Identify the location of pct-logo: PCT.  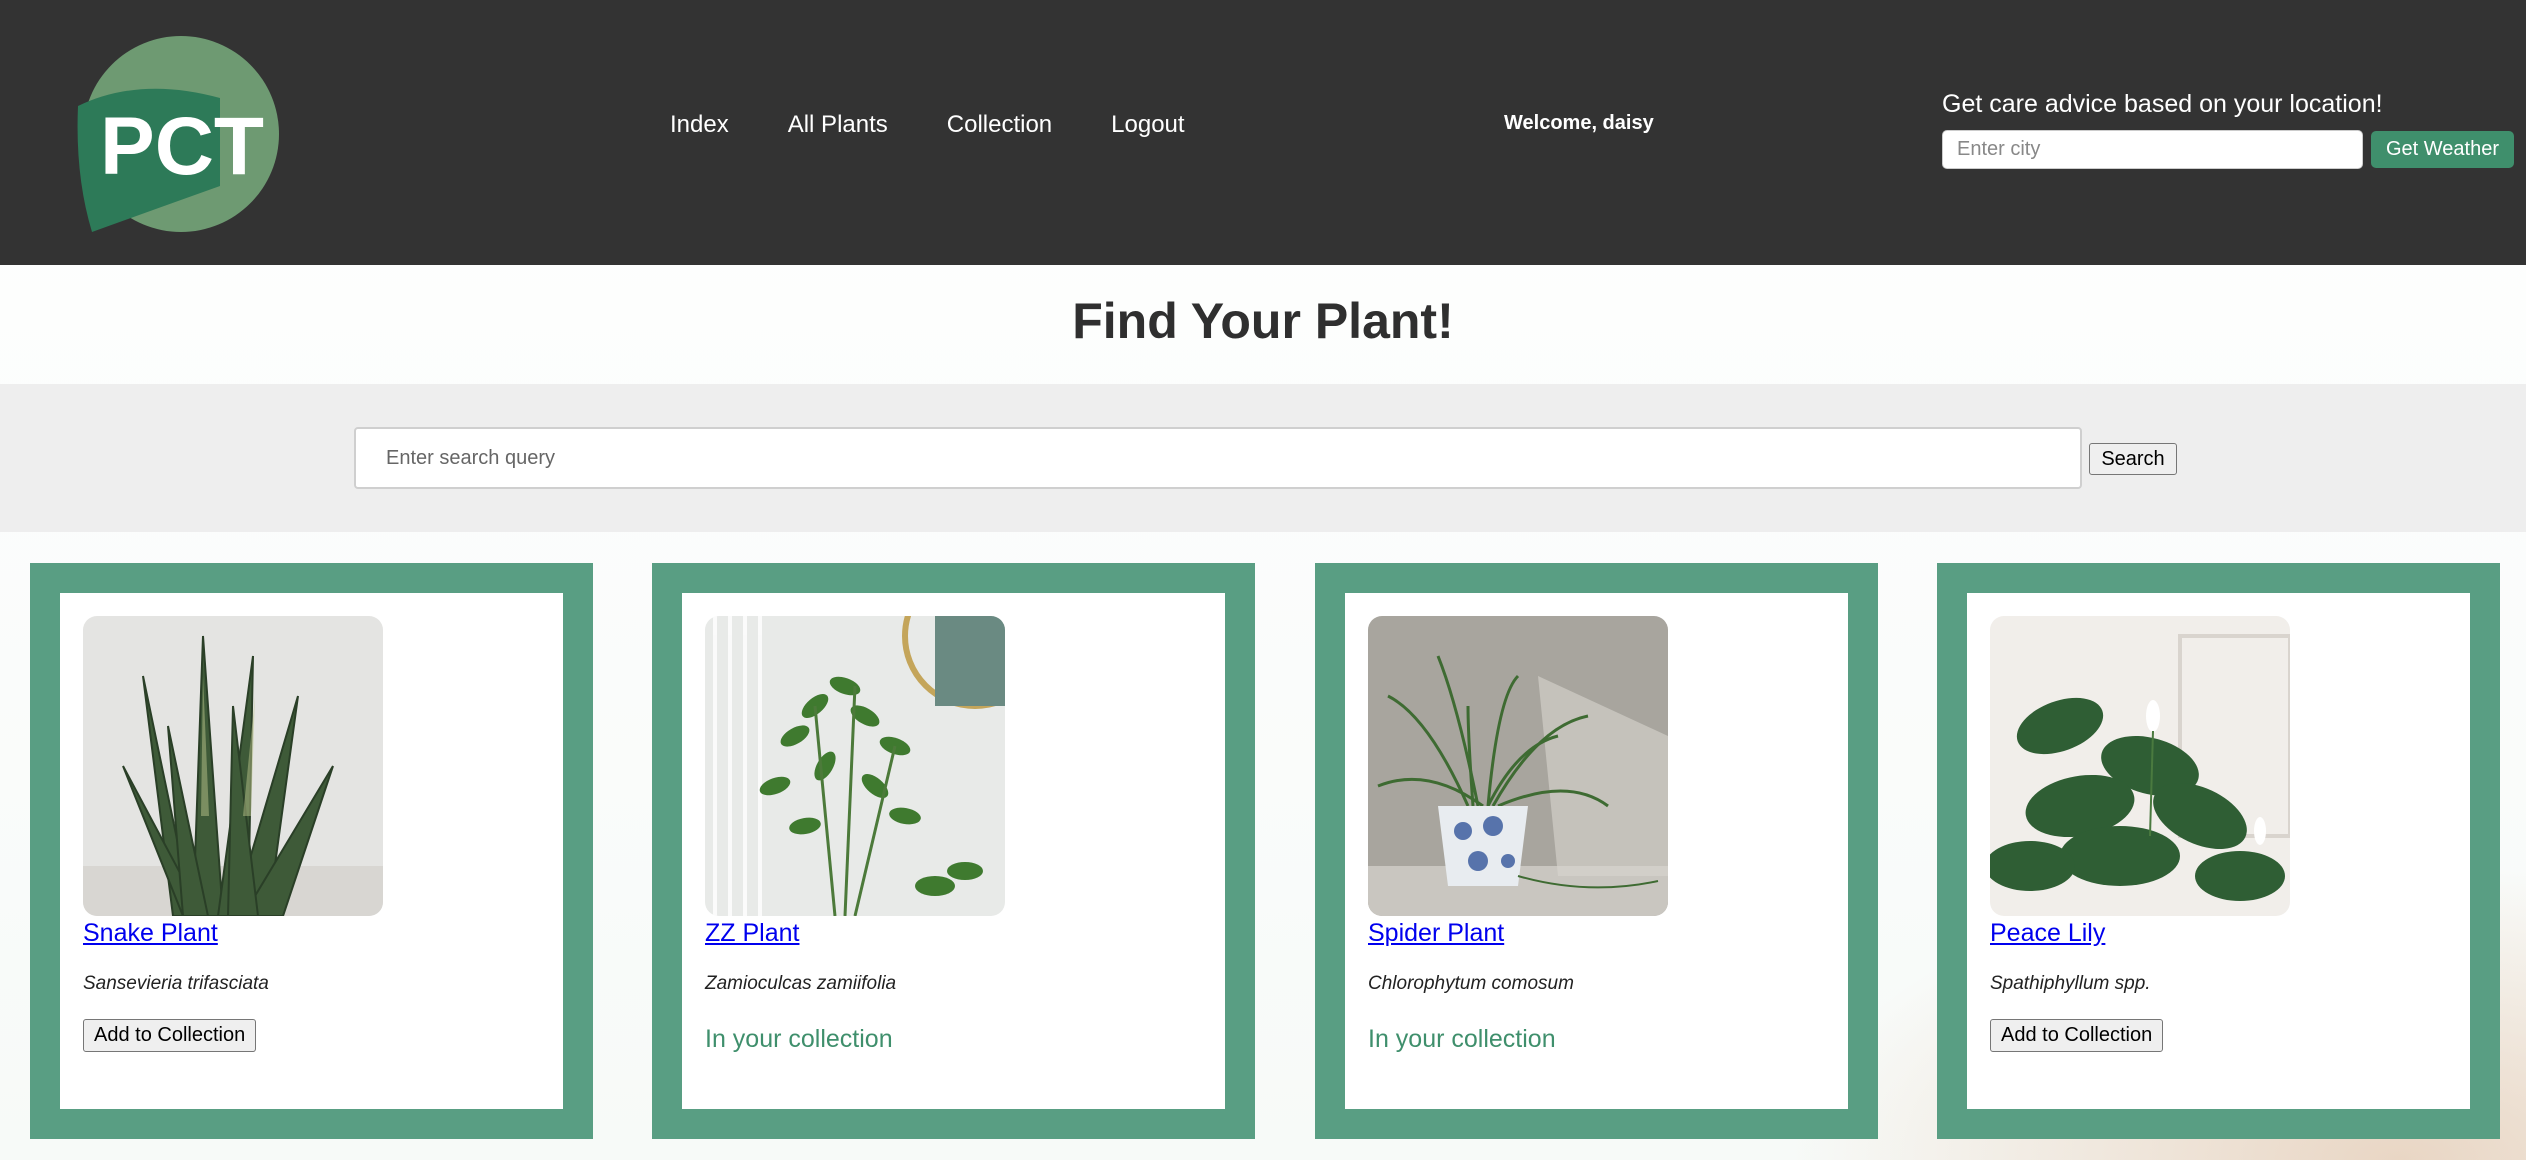
(177, 136).